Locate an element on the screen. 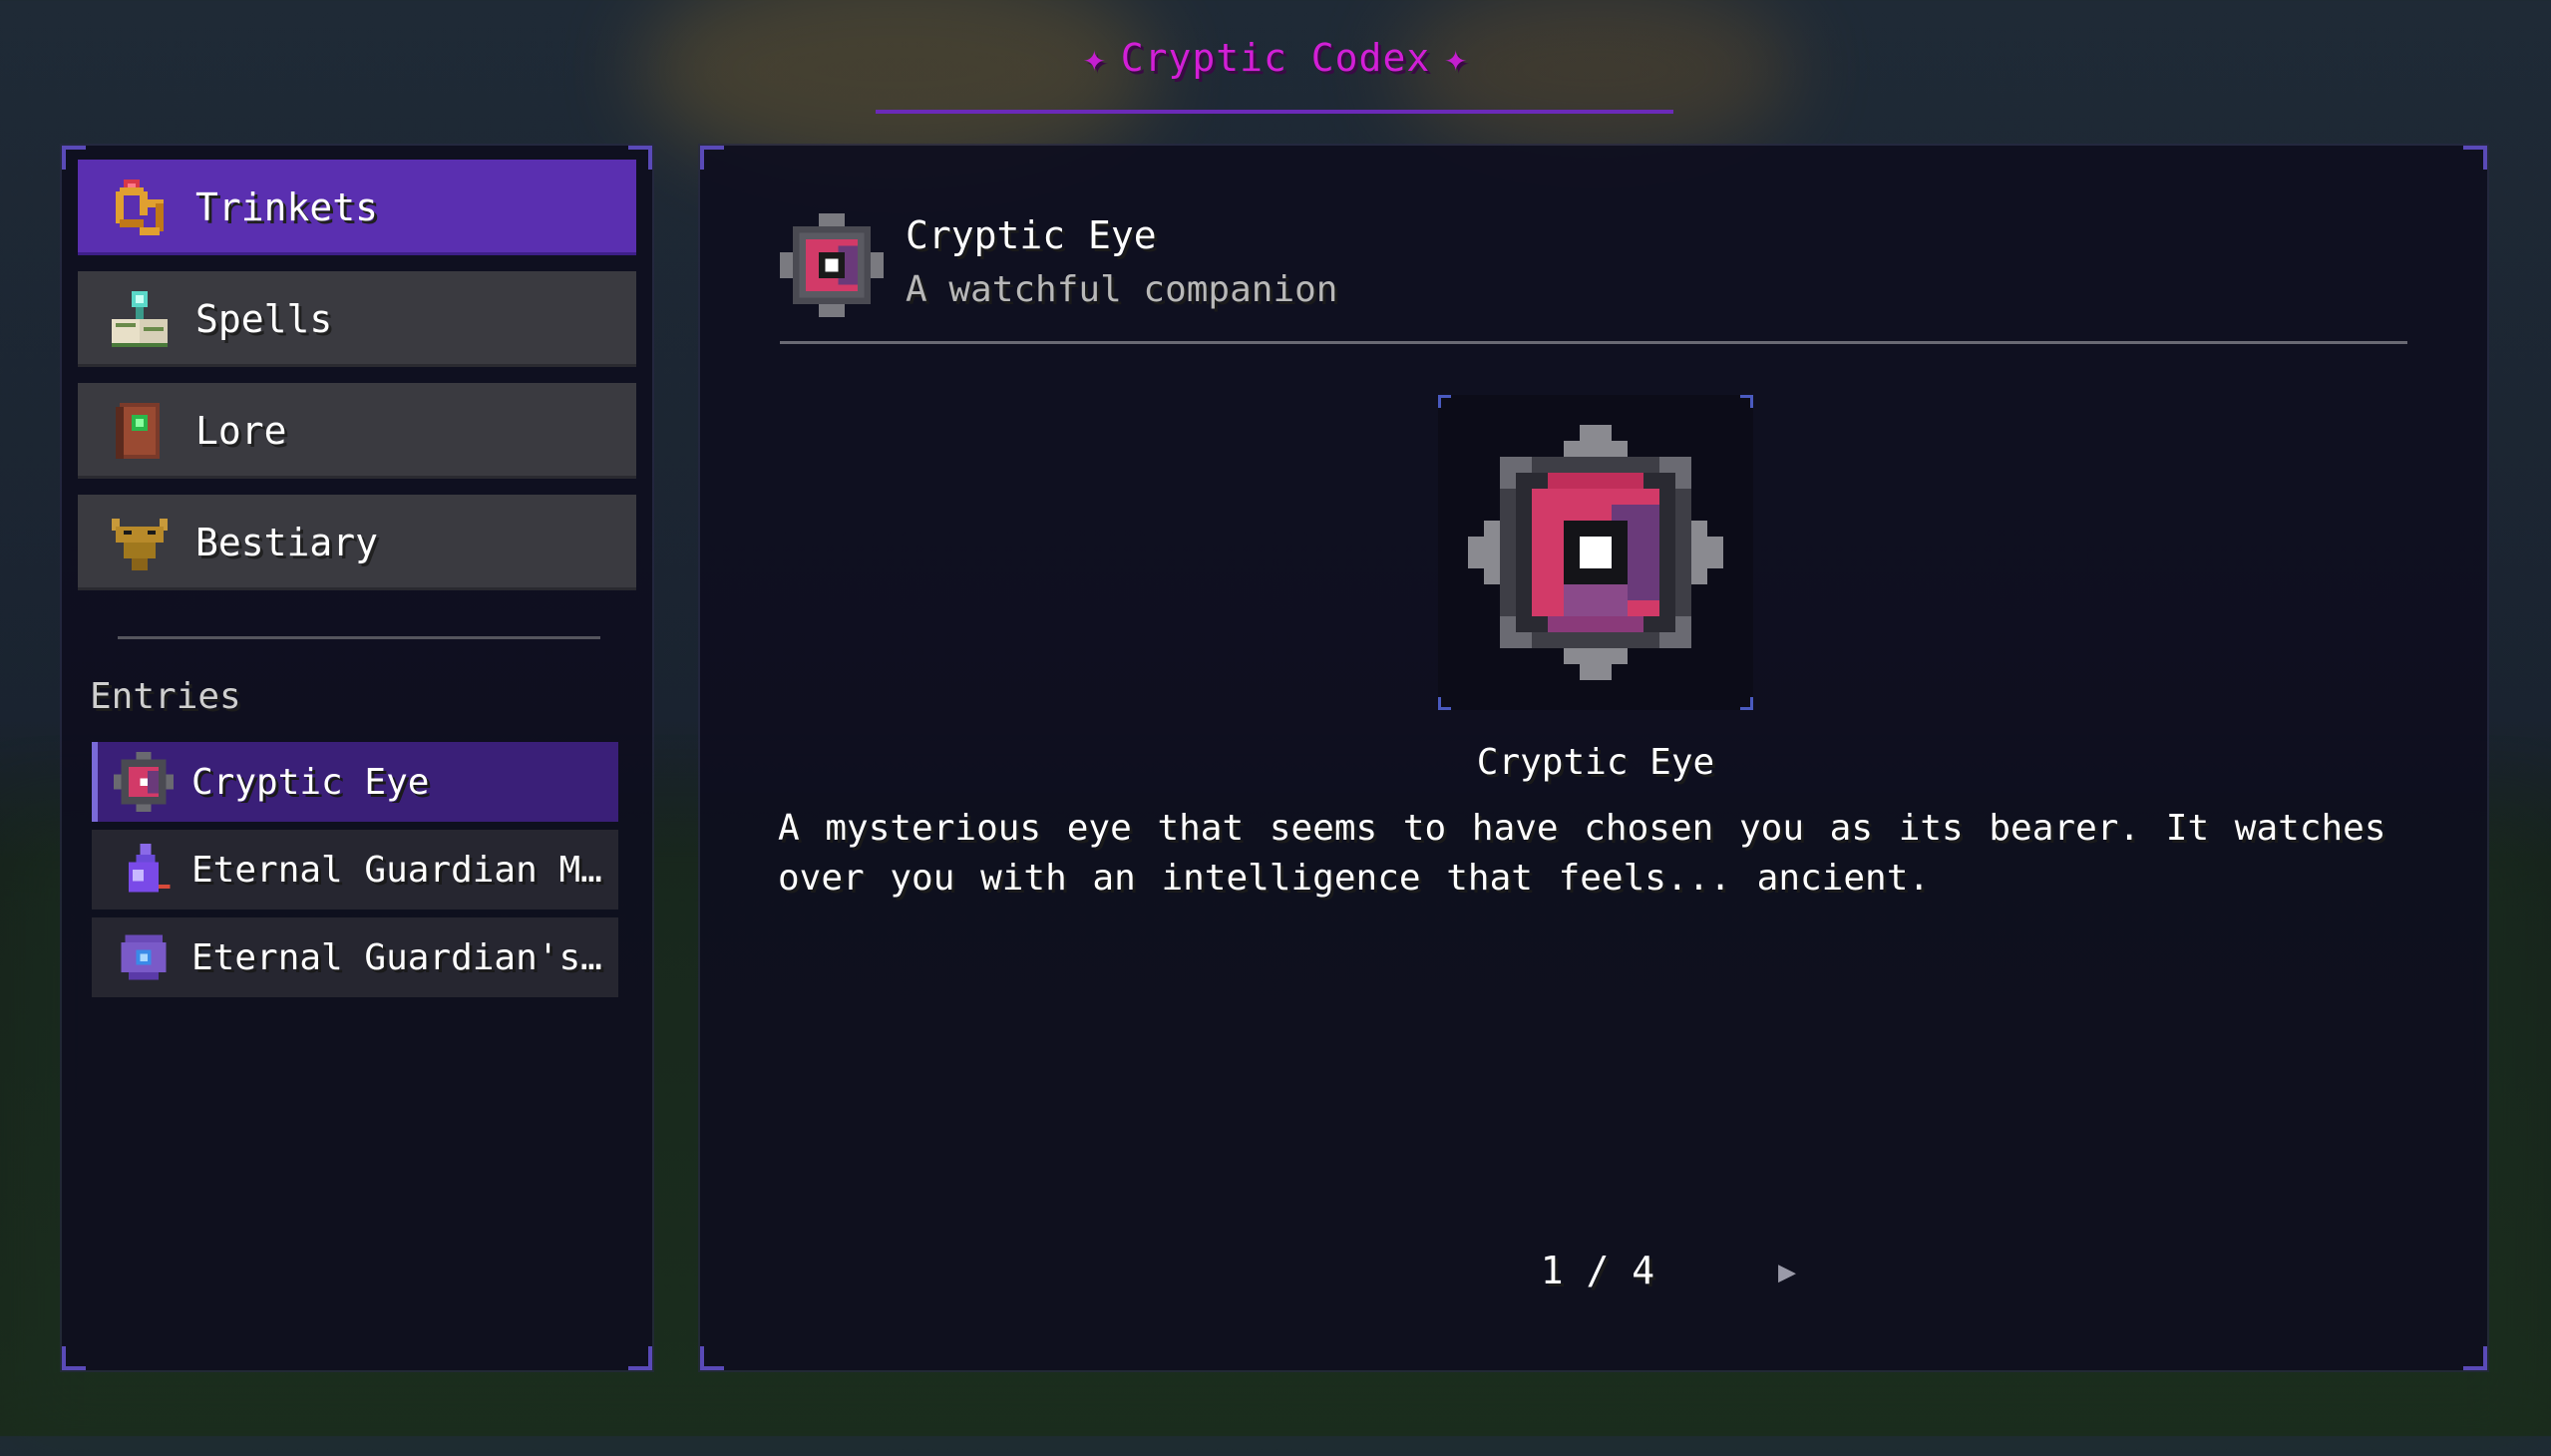  entry-cryptic-eye: Cryptic Eye is located at coordinates (355, 782).